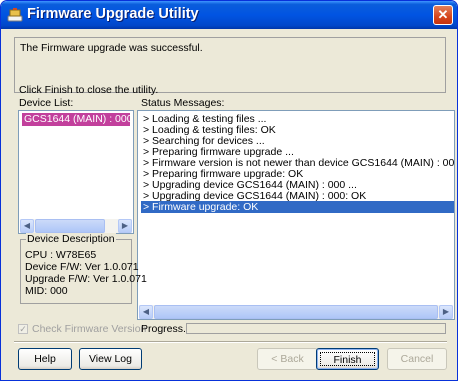 This screenshot has height=381, width=458. Describe the element at coordinates (417, 359) in the screenshot. I see `cancel-button: Cancel` at that location.